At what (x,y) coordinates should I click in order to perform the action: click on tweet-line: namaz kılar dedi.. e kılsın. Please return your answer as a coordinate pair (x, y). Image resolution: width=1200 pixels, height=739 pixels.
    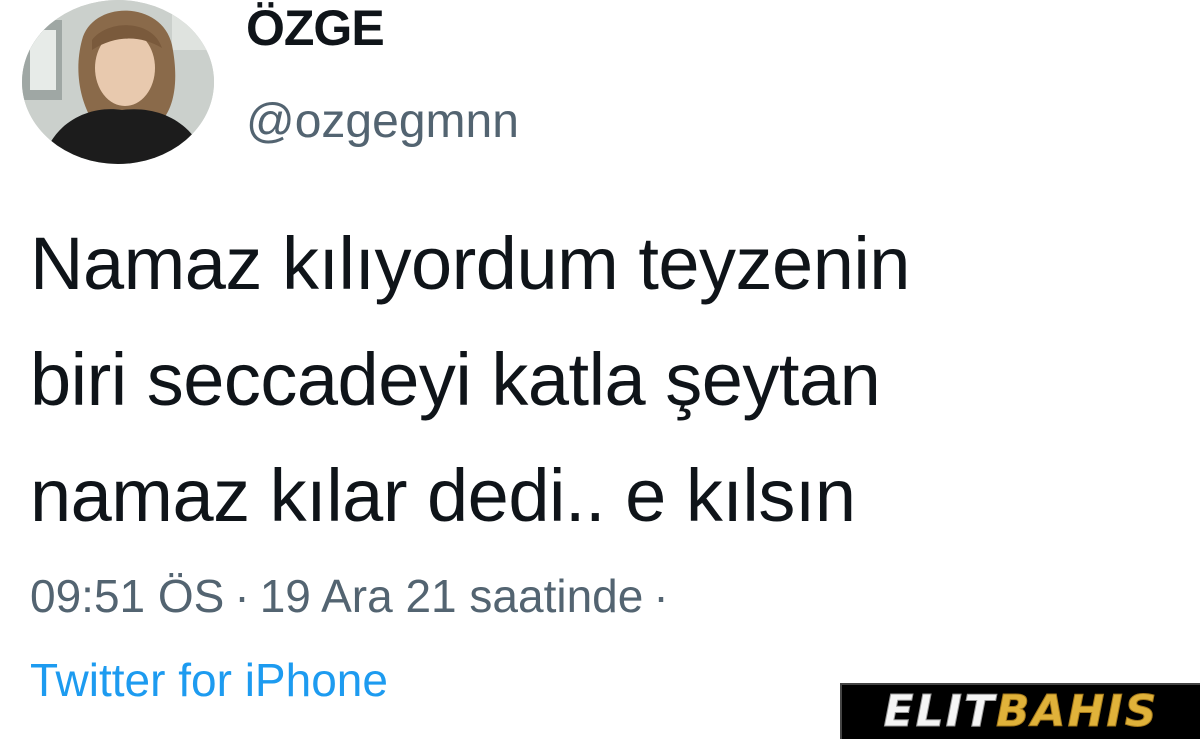
    Looking at the image, I should click on (443, 495).